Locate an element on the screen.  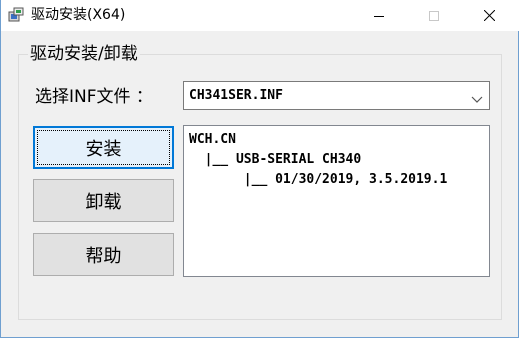
uninstall-button-label: 卸载 is located at coordinates (103, 202).